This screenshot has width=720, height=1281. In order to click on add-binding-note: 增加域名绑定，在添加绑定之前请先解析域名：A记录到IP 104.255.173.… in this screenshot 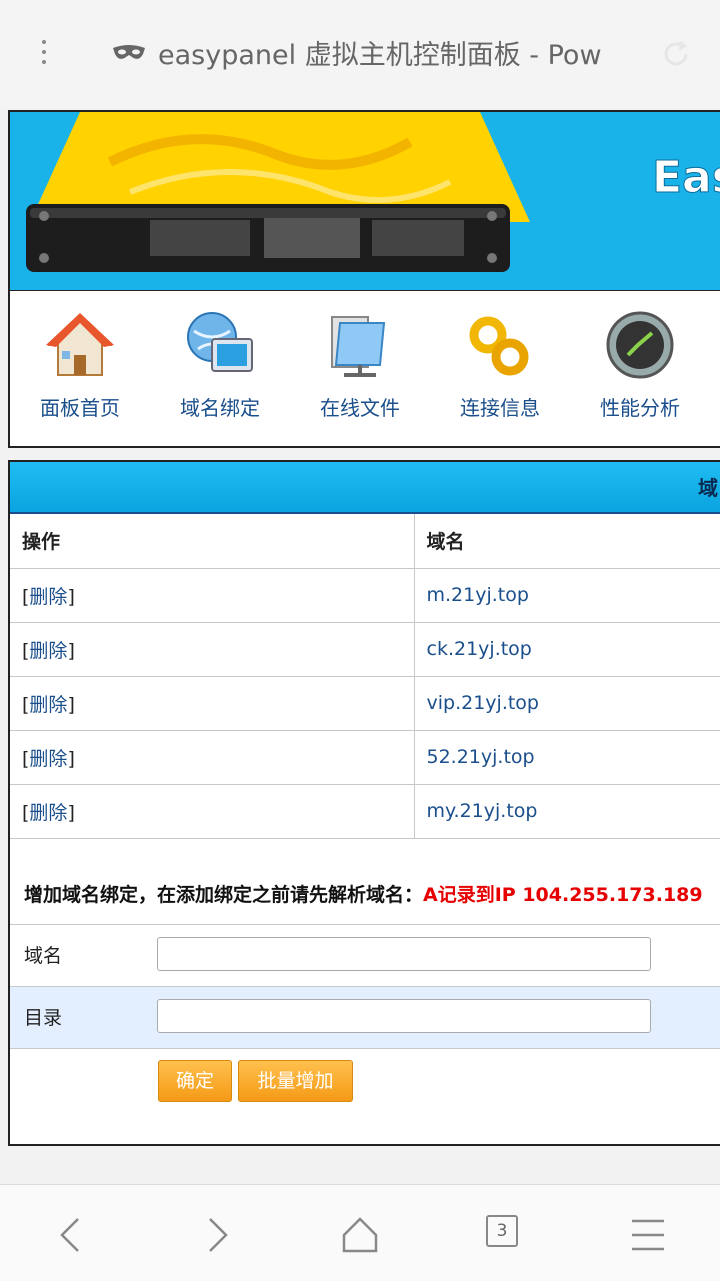, I will do `click(372, 893)`.